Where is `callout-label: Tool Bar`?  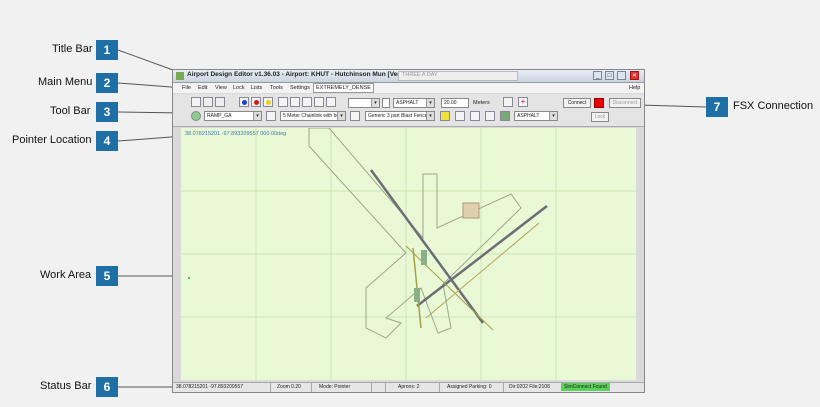 callout-label: Tool Bar is located at coordinates (70, 111).